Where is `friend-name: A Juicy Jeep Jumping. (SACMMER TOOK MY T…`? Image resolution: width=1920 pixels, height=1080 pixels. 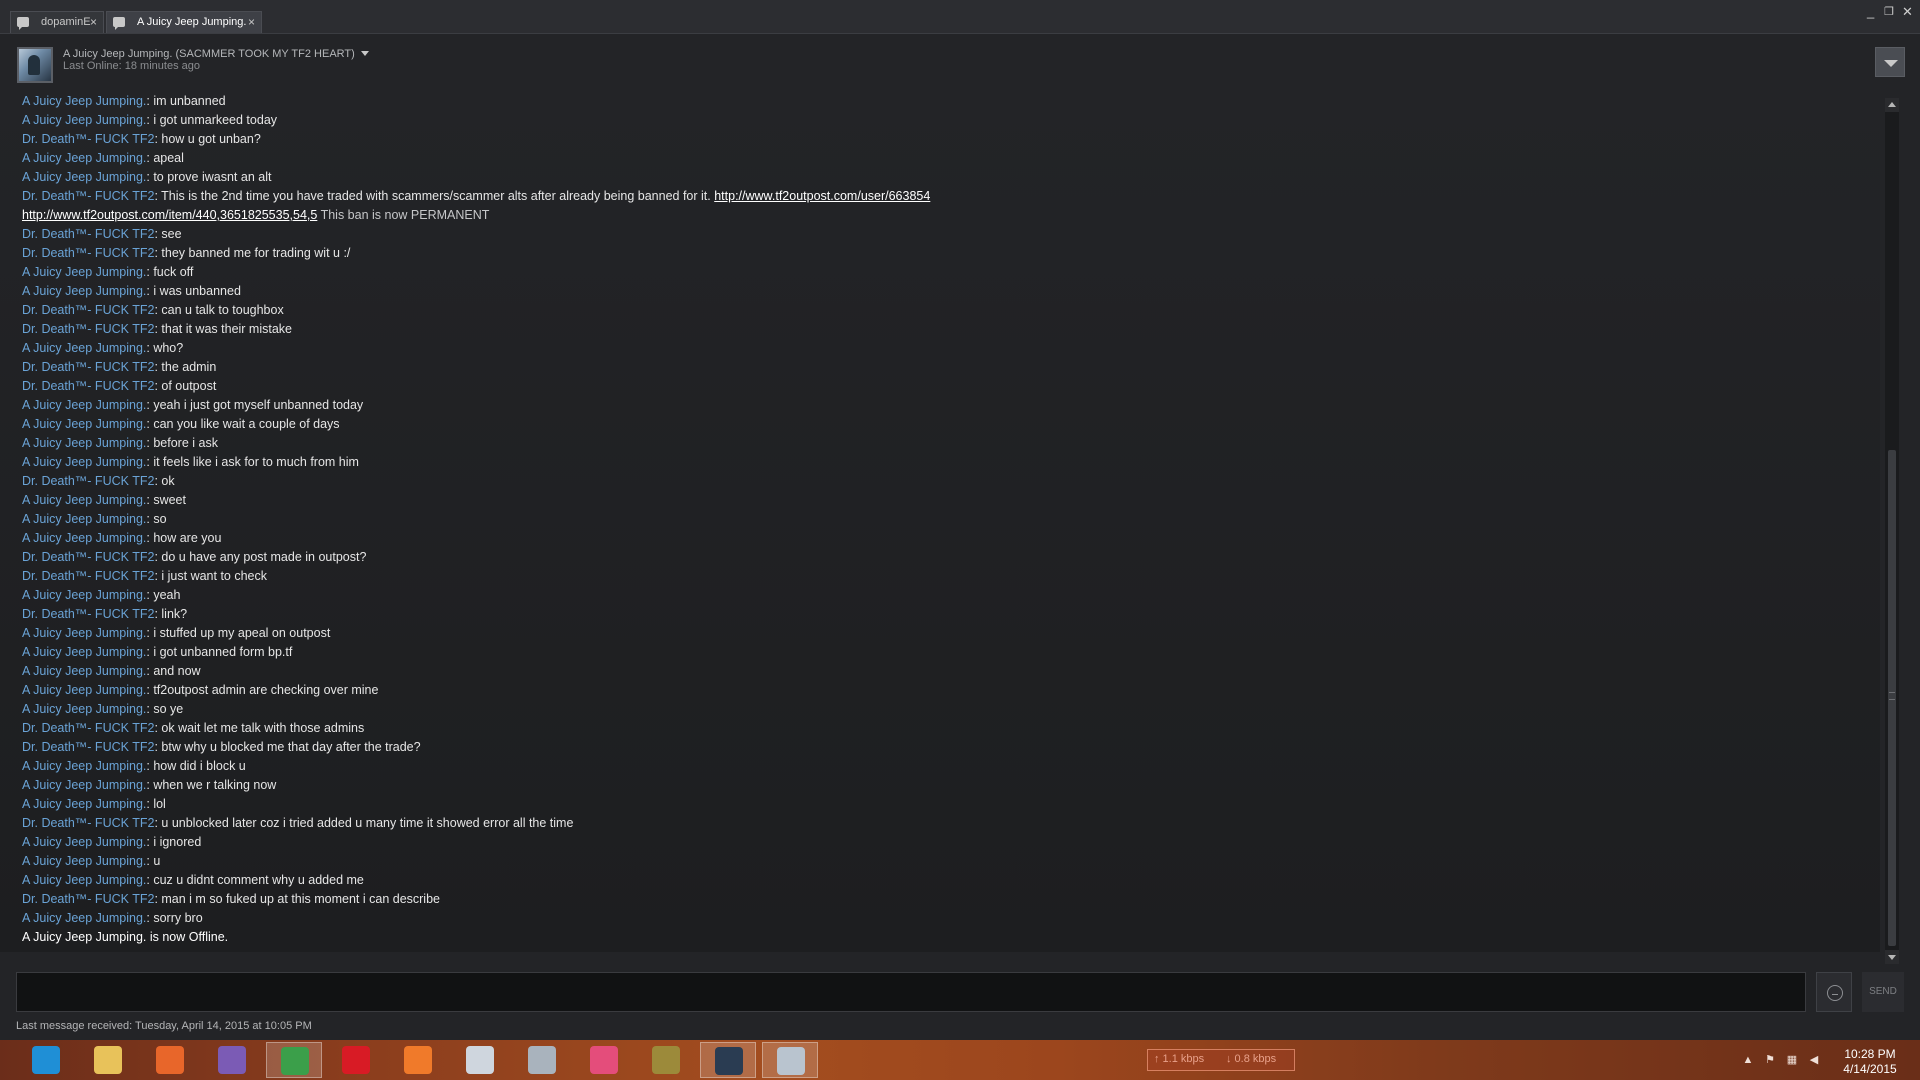
friend-name: A Juicy Jeep Jumping. (SACMMER TOOK MY T… is located at coordinates (209, 54).